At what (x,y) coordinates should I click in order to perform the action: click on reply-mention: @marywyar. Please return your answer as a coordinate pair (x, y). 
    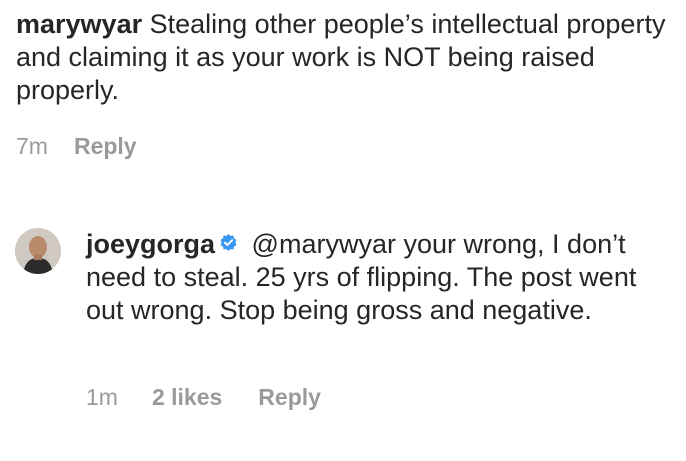
    Looking at the image, I should click on (324, 244).